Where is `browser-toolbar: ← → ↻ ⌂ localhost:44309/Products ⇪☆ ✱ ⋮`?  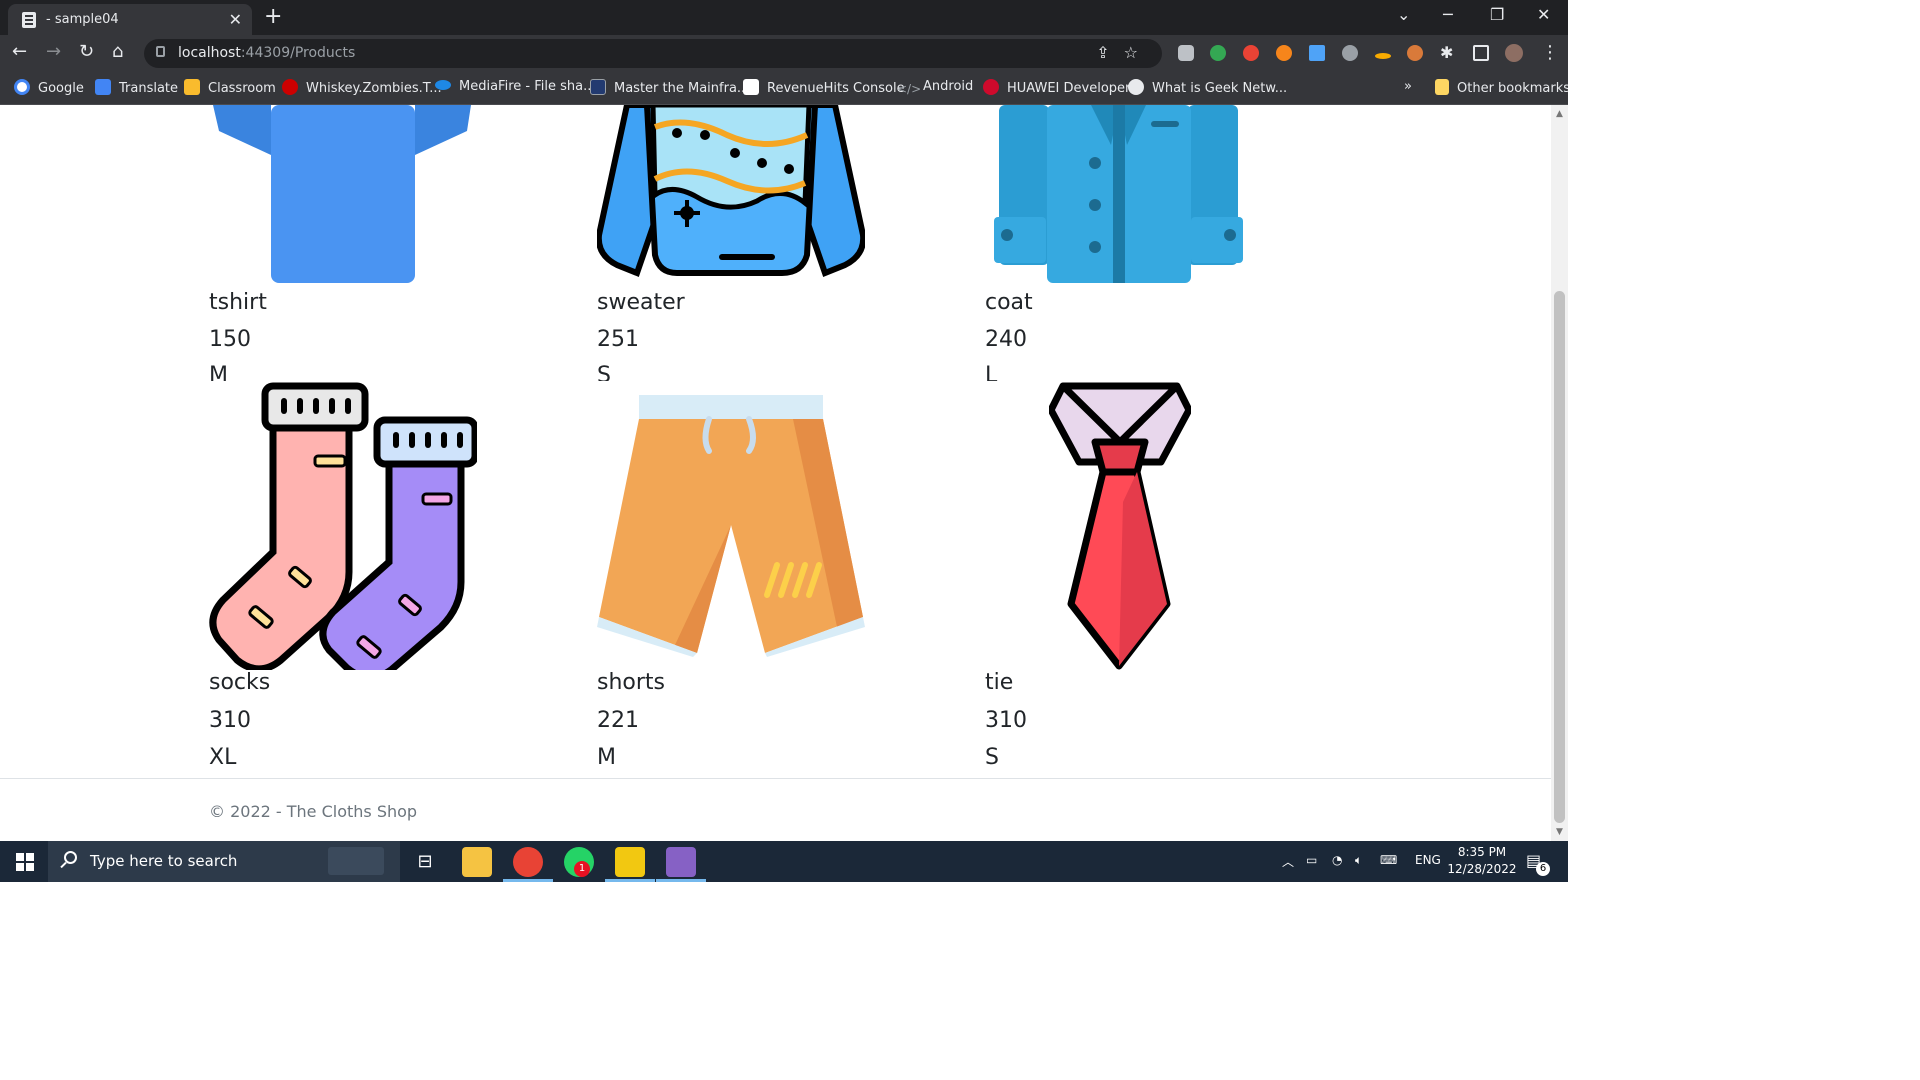
browser-toolbar: ← → ↻ ⌂ localhost:44309/Products ⇪☆ ✱ ⋮ is located at coordinates (784, 53).